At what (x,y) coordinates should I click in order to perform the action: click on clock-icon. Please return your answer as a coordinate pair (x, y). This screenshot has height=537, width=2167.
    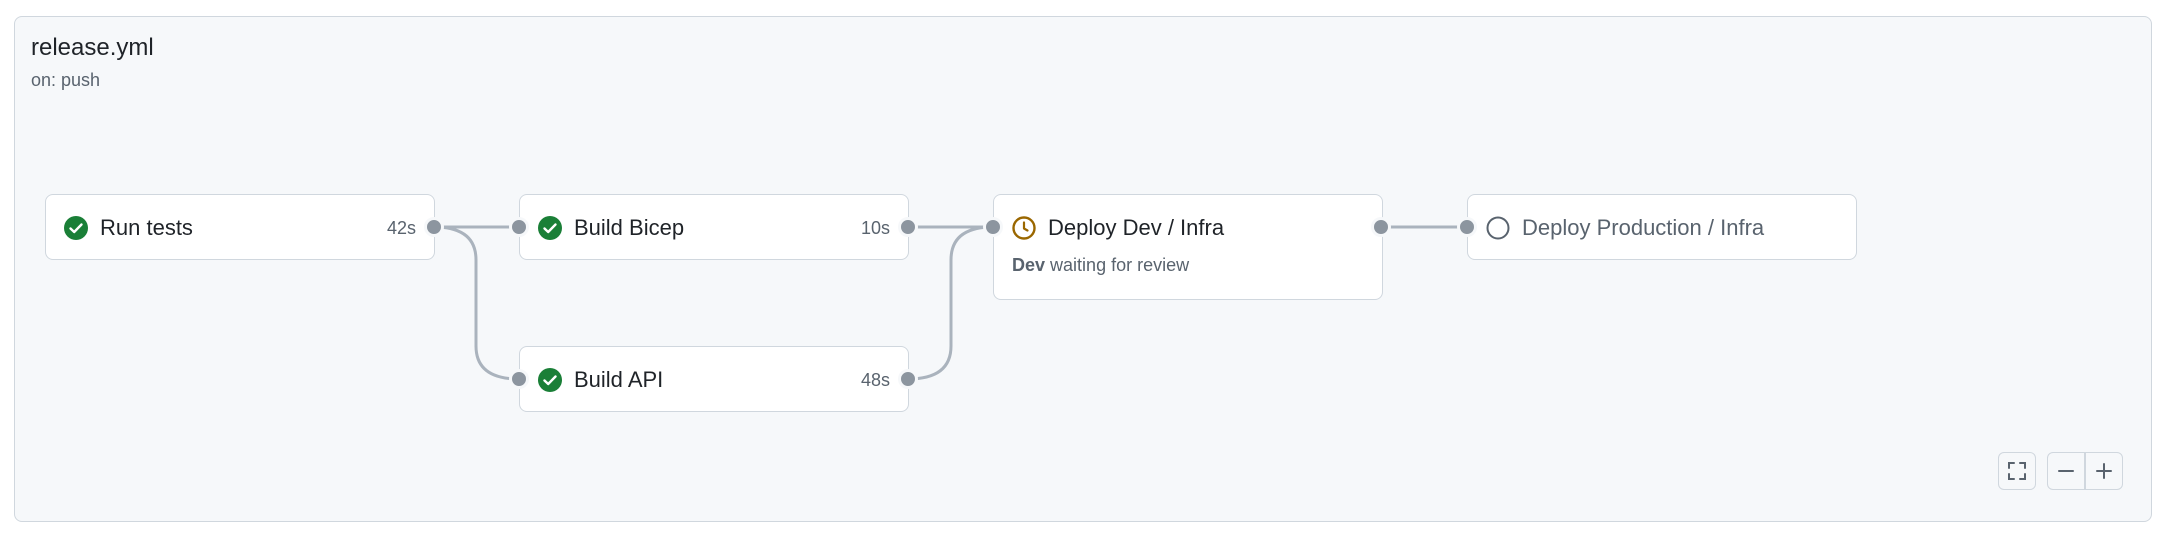
    Looking at the image, I should click on (1024, 228).